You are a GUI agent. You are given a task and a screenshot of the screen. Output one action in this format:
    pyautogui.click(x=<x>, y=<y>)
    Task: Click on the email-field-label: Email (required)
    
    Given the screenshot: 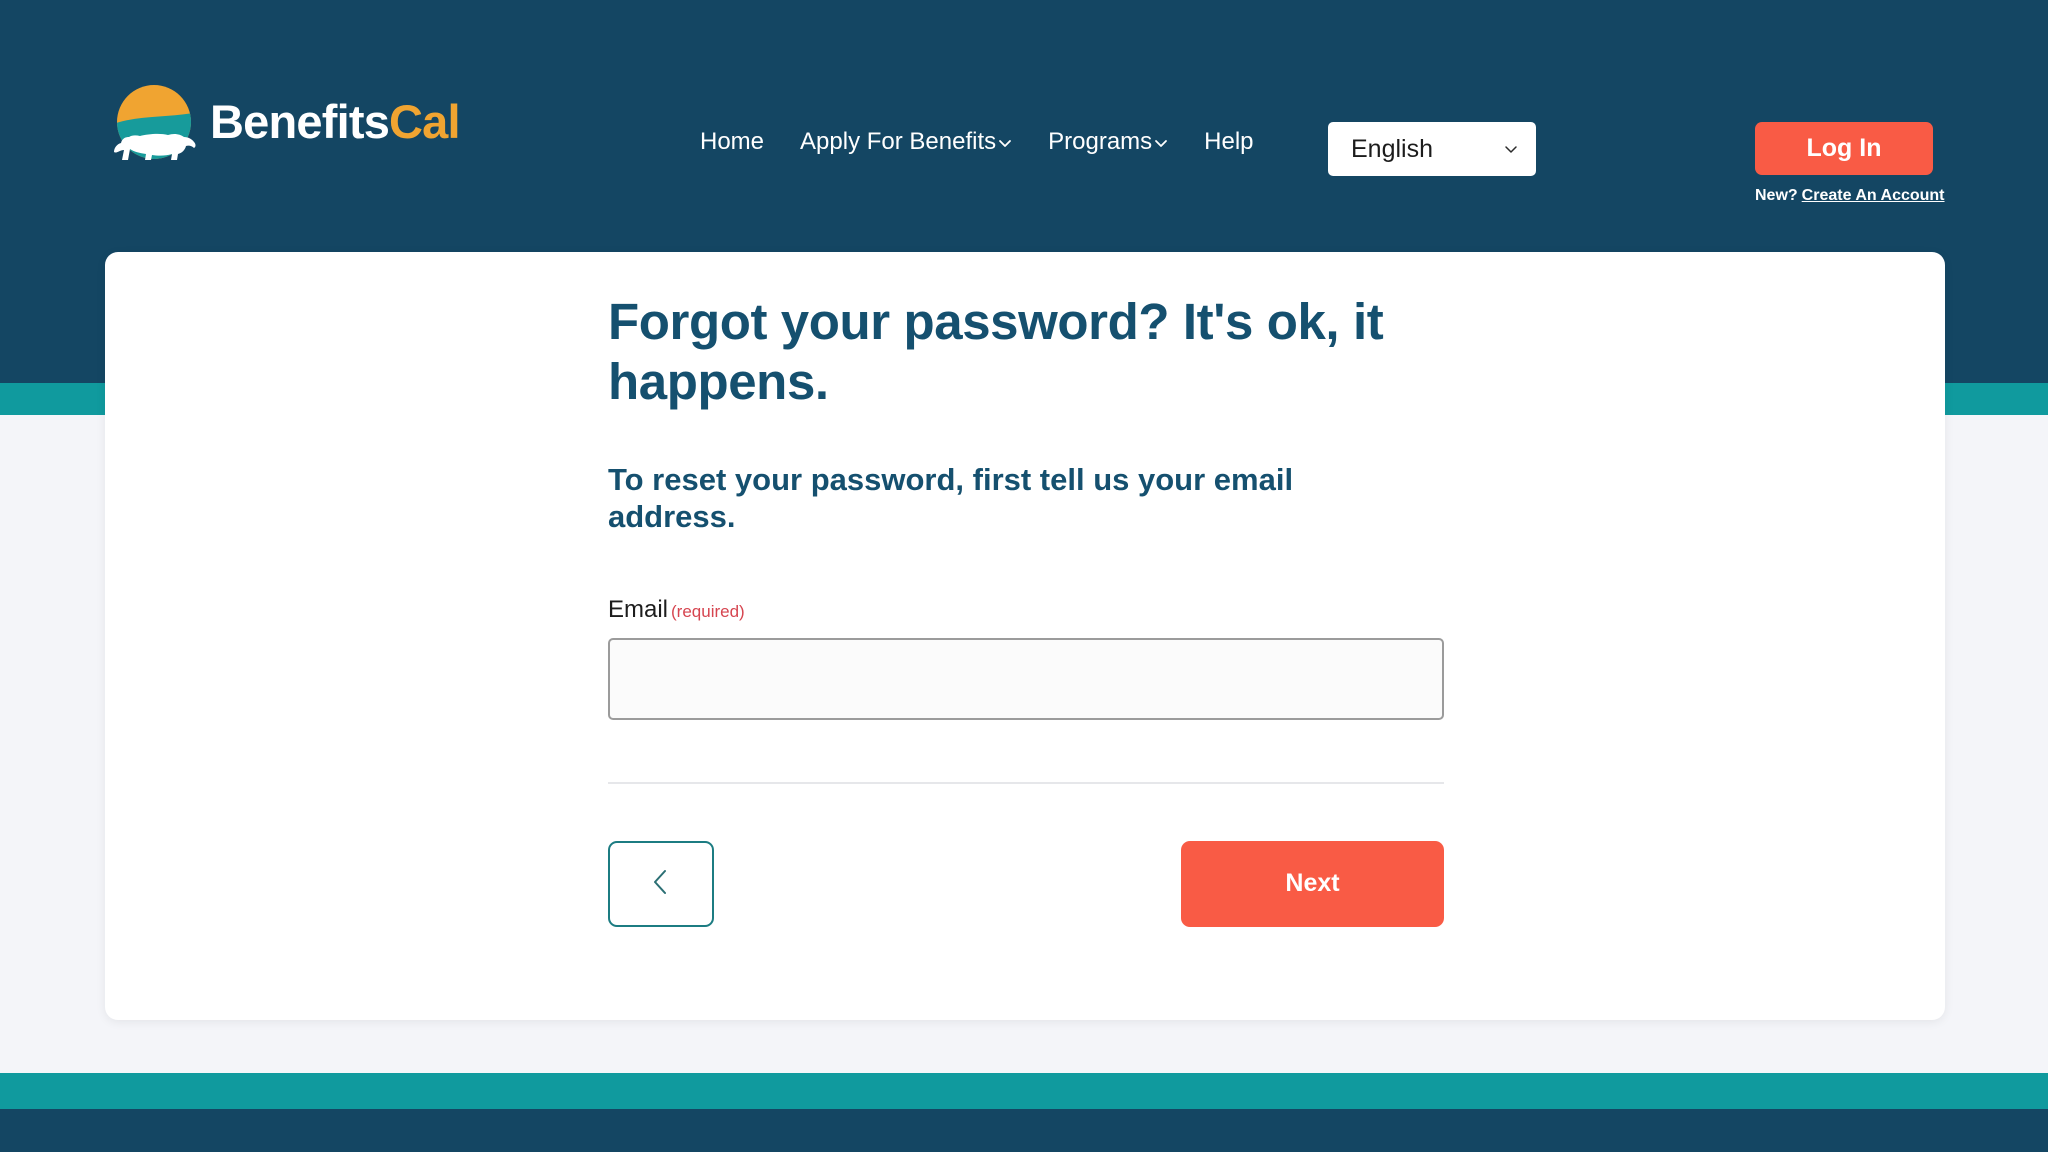 What is the action you would take?
    pyautogui.click(x=1026, y=578)
    